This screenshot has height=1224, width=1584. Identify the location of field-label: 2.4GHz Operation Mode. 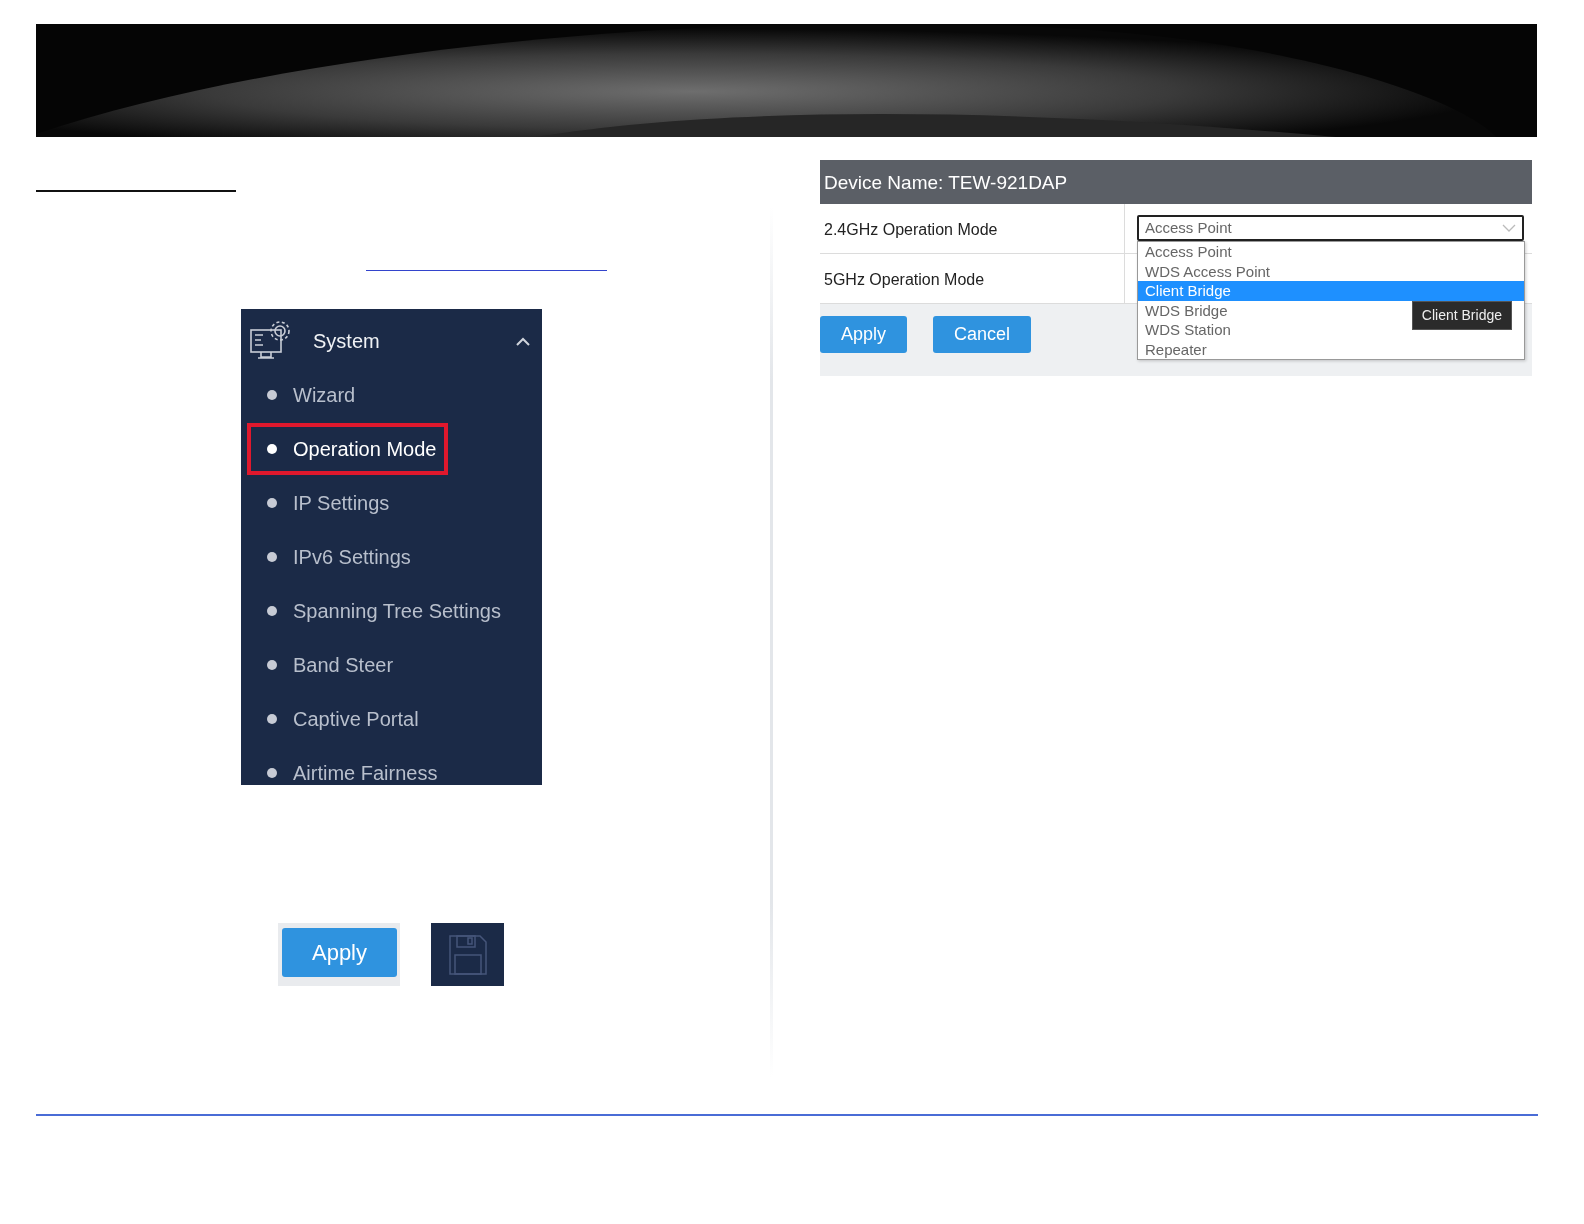
(972, 228).